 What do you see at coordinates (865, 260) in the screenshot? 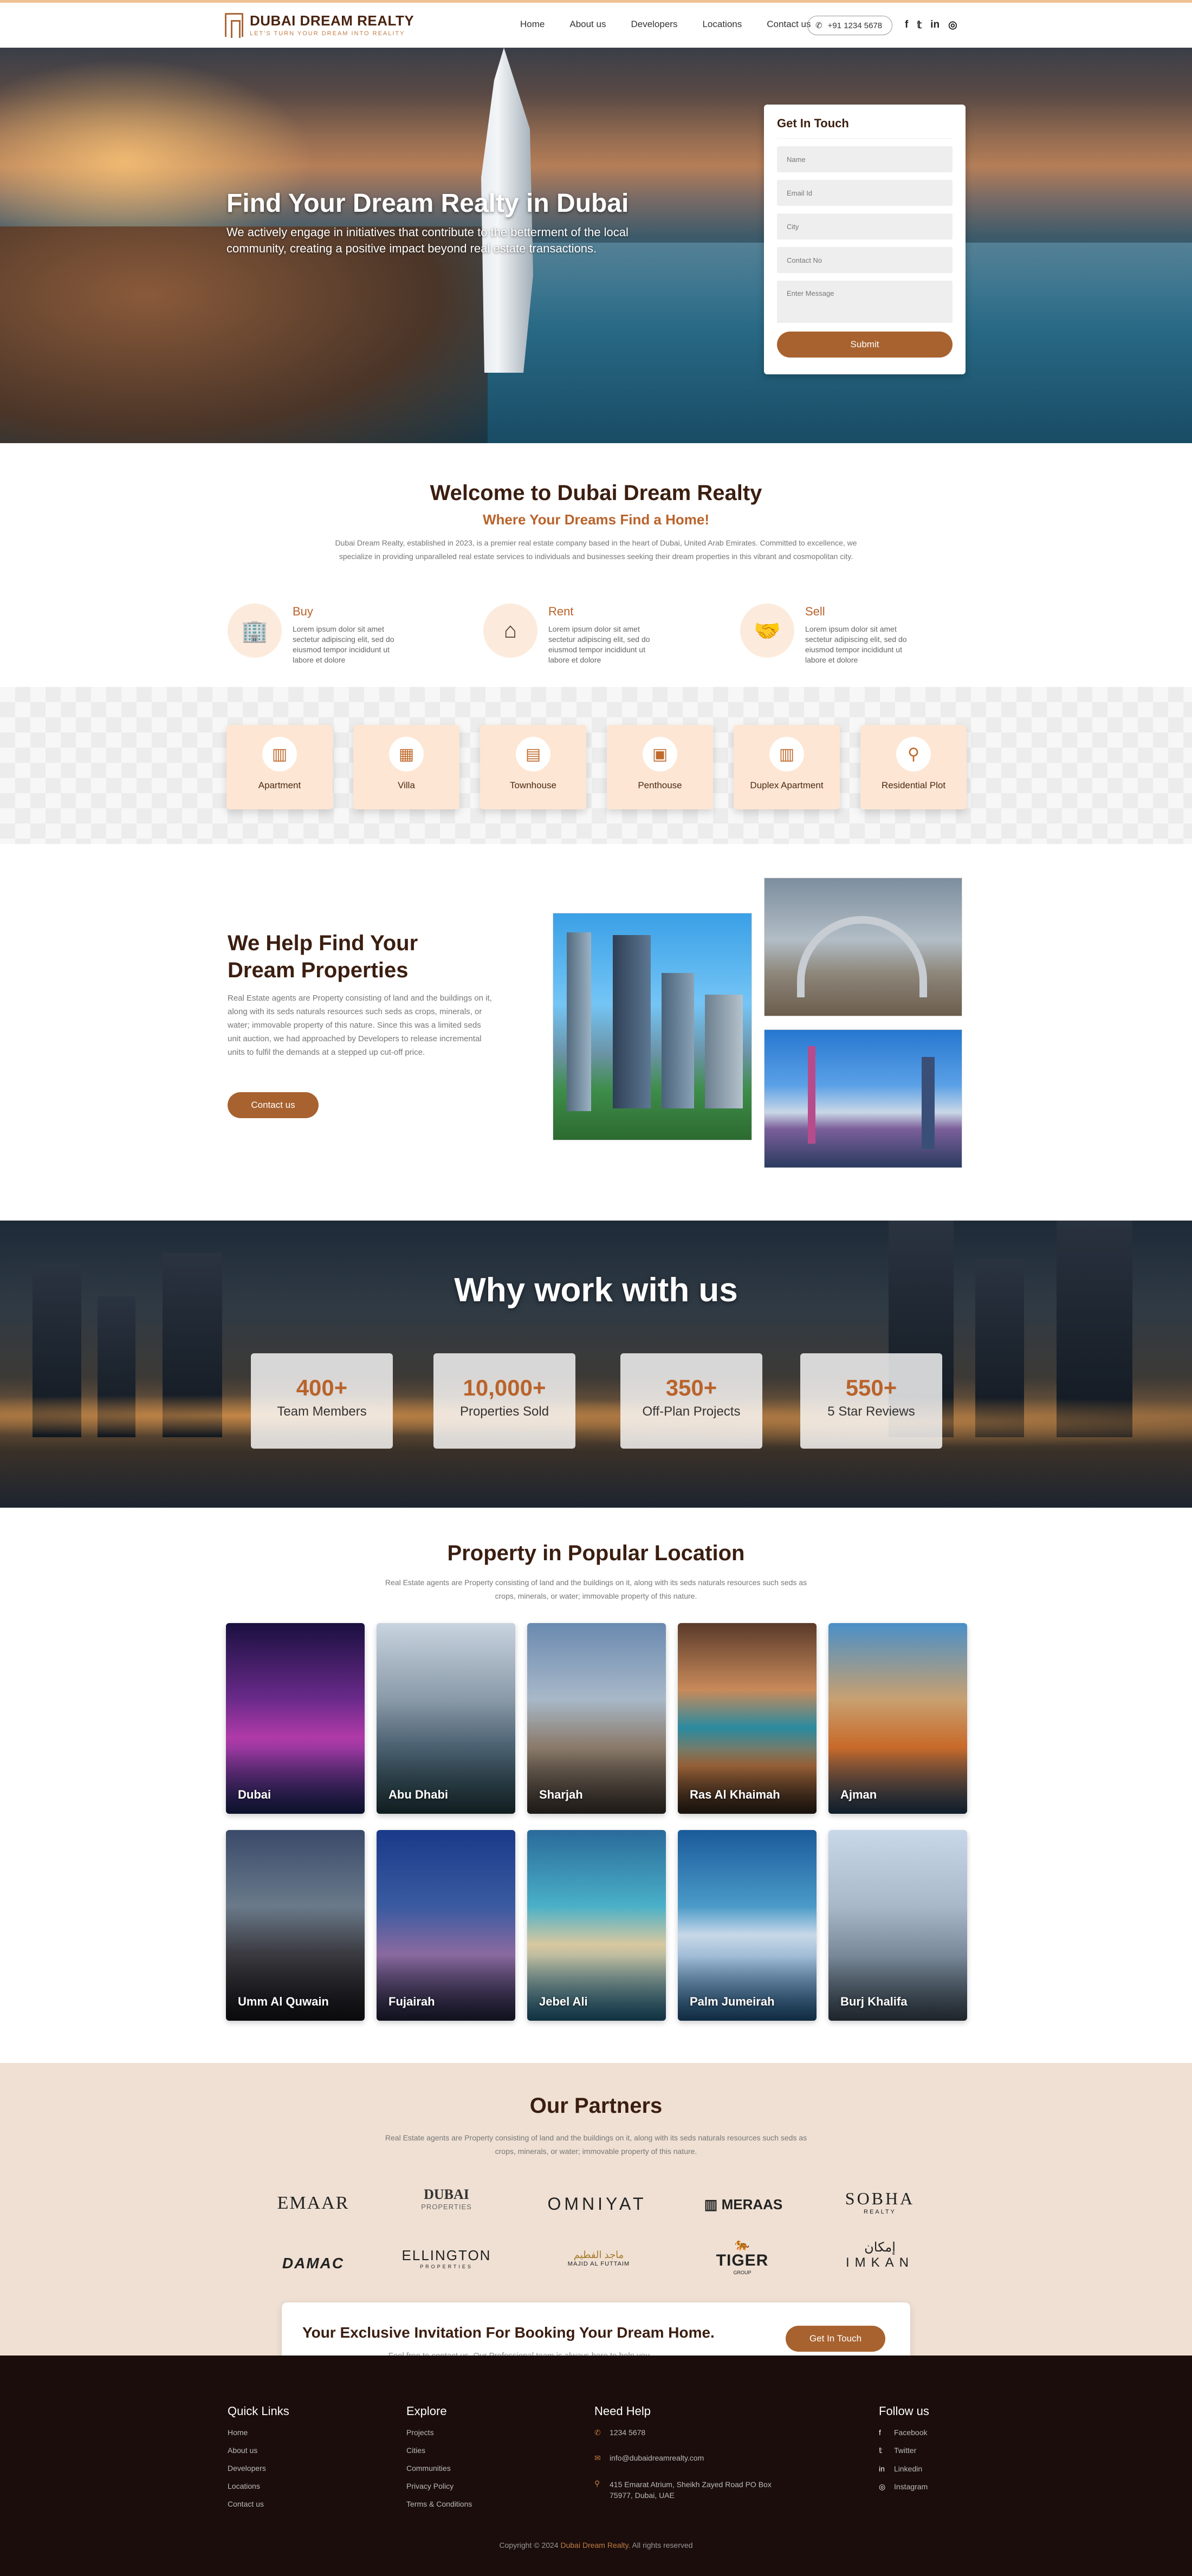
I see `contact-field: Contact No` at bounding box center [865, 260].